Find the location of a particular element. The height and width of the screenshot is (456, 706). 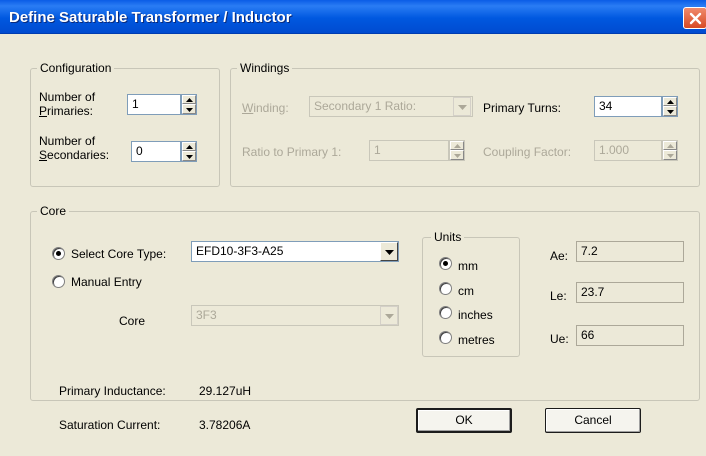

ue-value: 66 is located at coordinates (630, 335).